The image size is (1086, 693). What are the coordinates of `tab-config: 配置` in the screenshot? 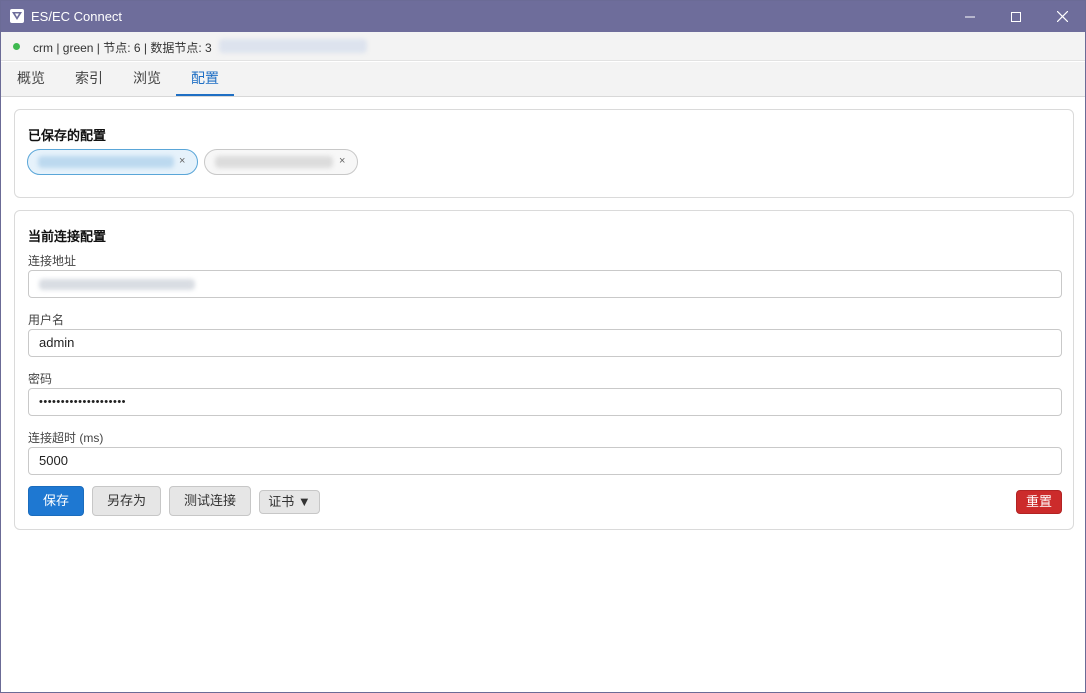 It's located at (205, 79).